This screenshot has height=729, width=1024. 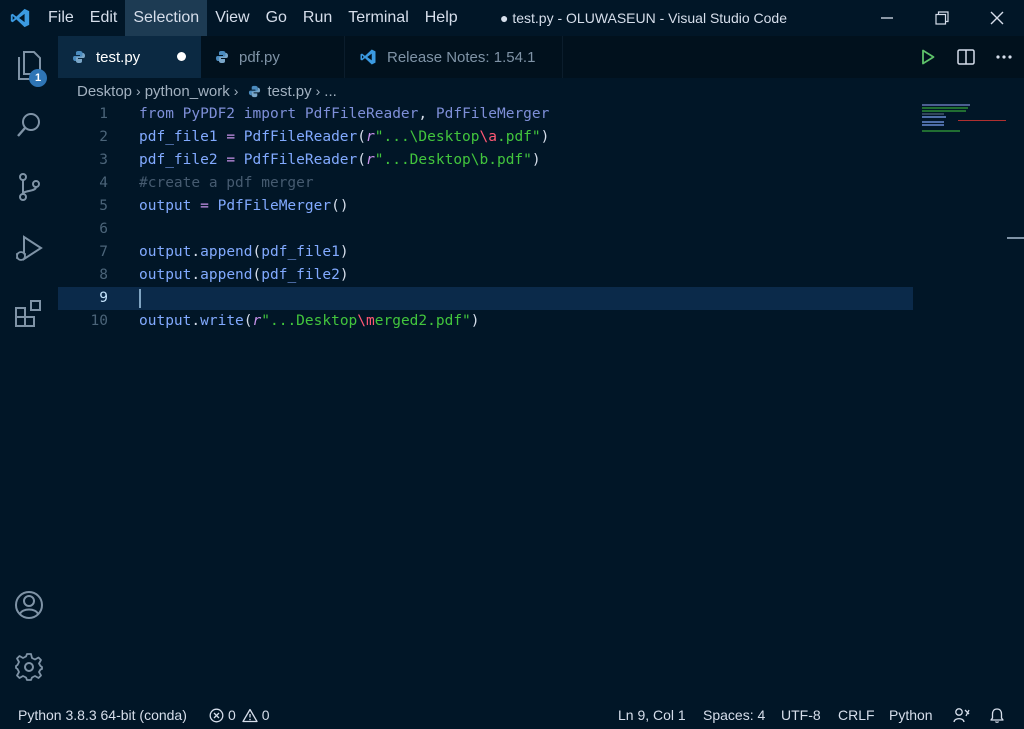 What do you see at coordinates (300, 252) in the screenshot?
I see `code-token: pdf_file1` at bounding box center [300, 252].